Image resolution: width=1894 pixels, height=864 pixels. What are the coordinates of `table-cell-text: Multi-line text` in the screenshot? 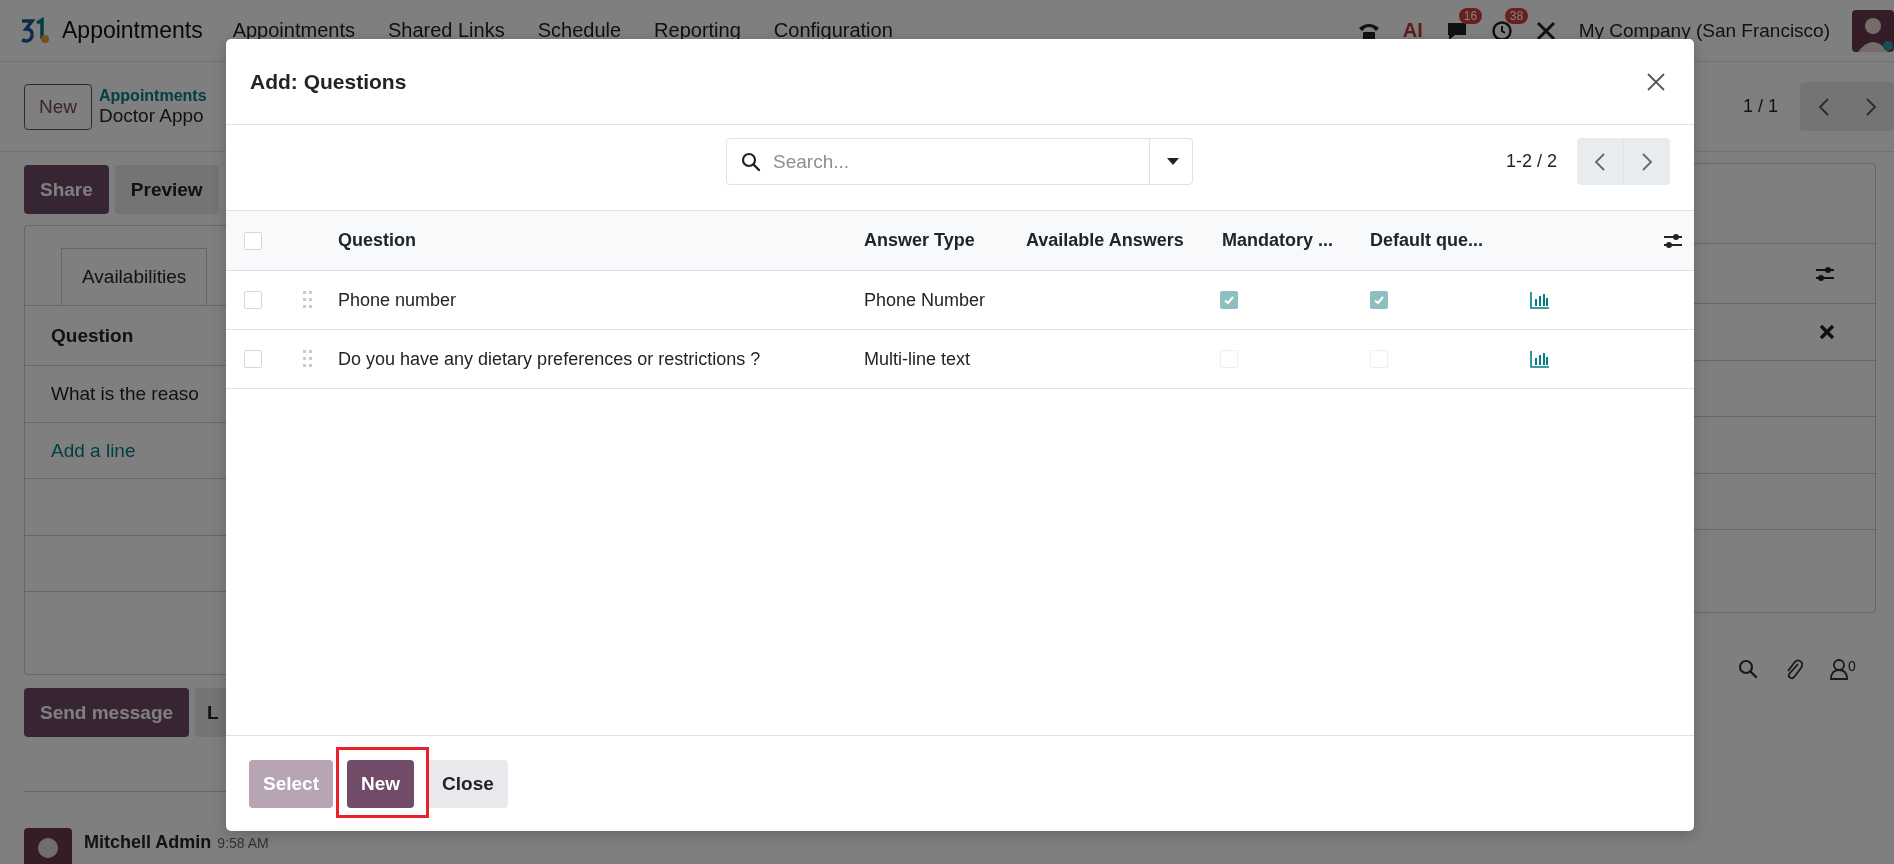 It's located at (917, 359).